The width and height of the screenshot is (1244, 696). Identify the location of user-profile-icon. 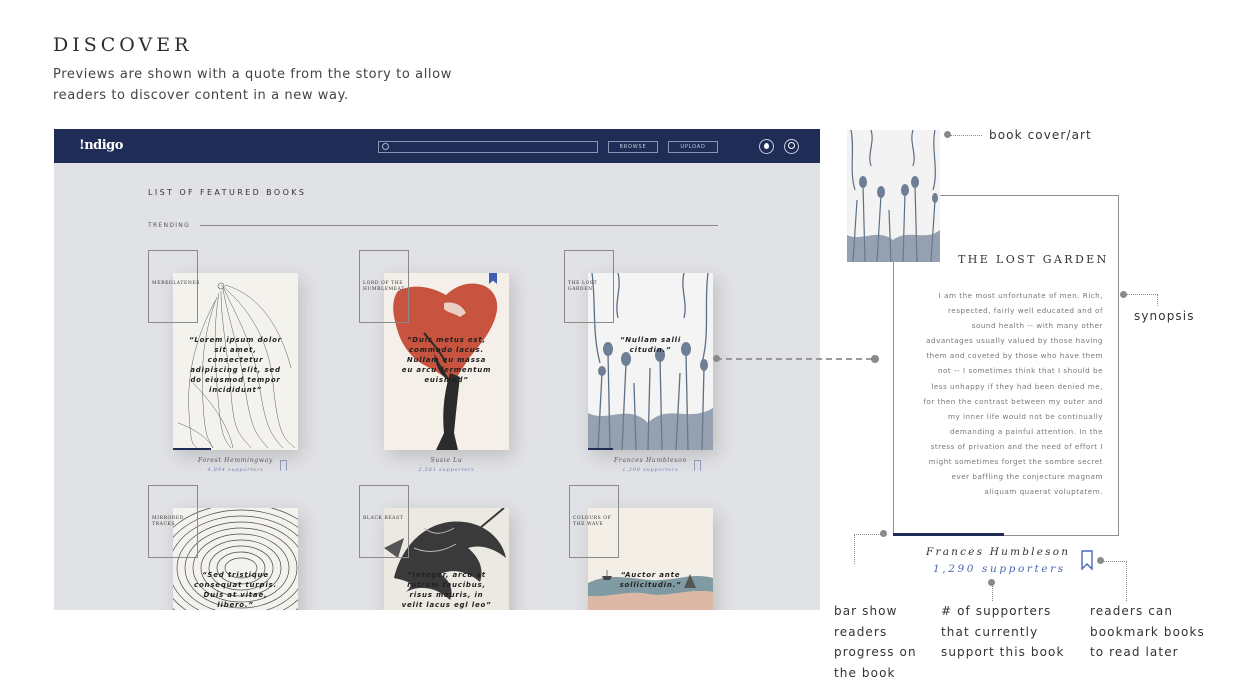
(791, 146).